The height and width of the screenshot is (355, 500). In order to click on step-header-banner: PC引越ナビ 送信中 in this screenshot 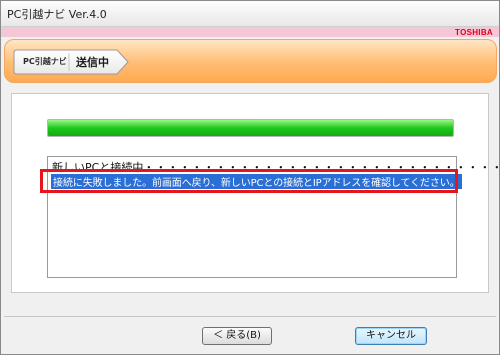, I will do `click(250, 61)`.